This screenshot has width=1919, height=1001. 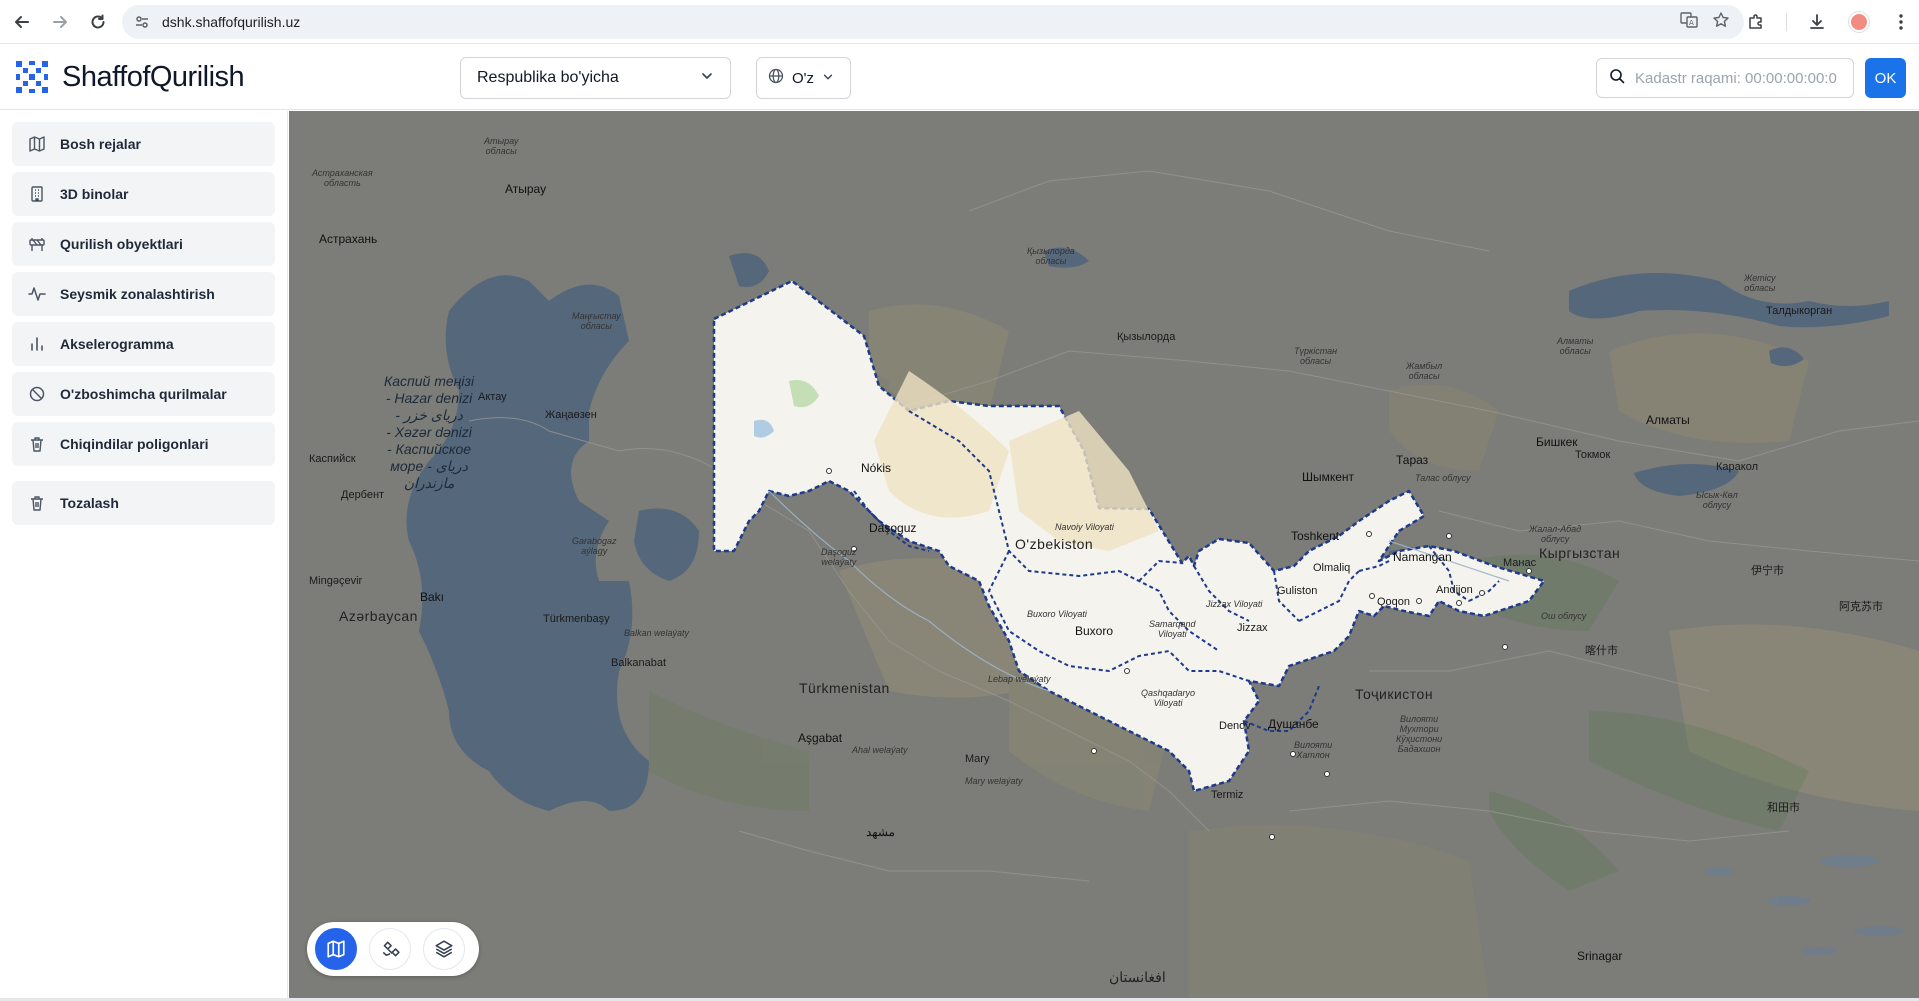 What do you see at coordinates (933, 22) in the screenshot?
I see `address-bar: dshk.shaffofqurilish.uz A` at bounding box center [933, 22].